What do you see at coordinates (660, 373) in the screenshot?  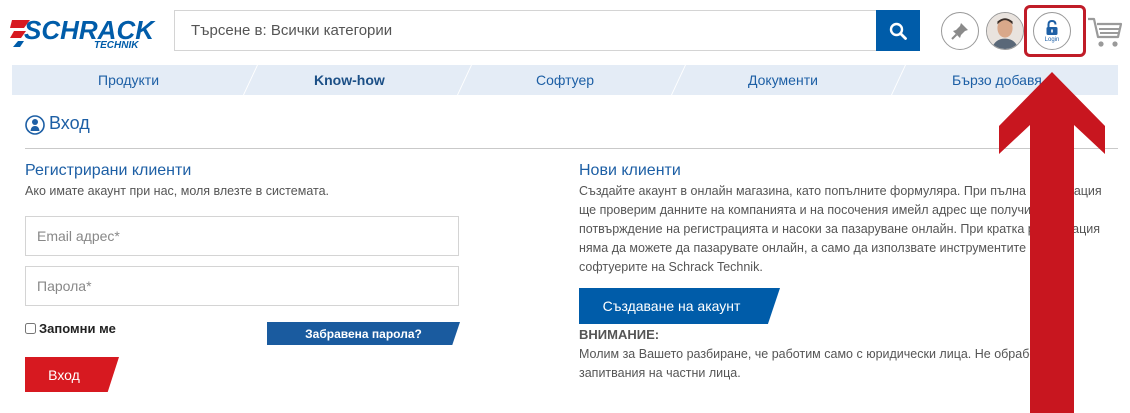 I see `warning-line: запитвания на частни лица.` at bounding box center [660, 373].